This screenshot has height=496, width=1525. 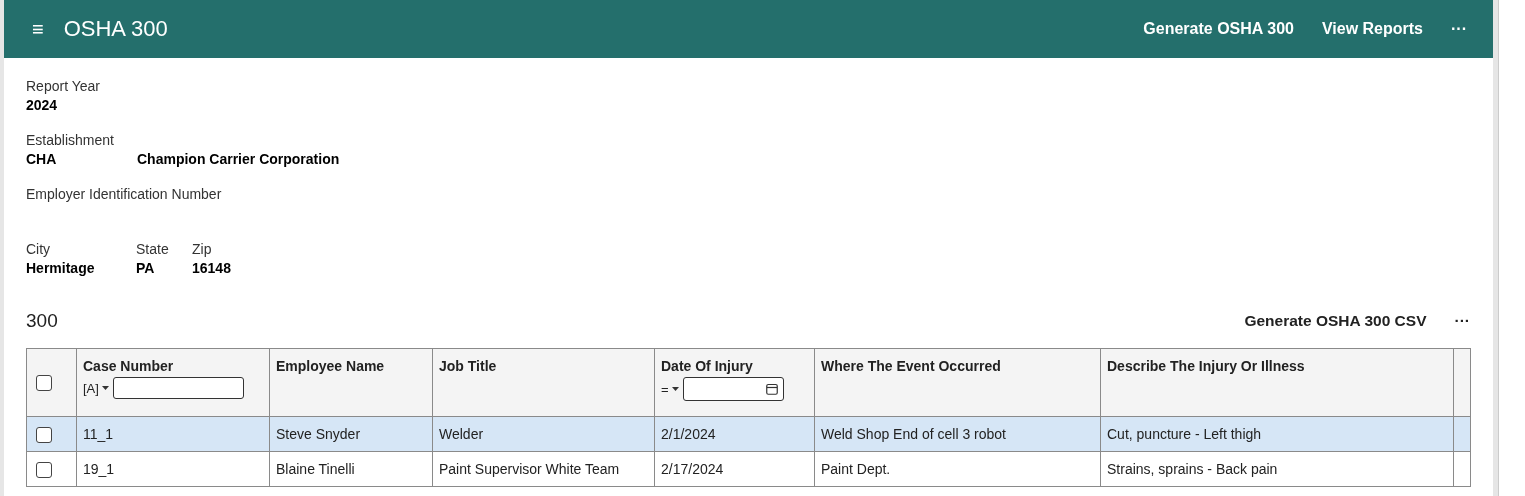 What do you see at coordinates (202, 250) in the screenshot?
I see `field-label: Zip` at bounding box center [202, 250].